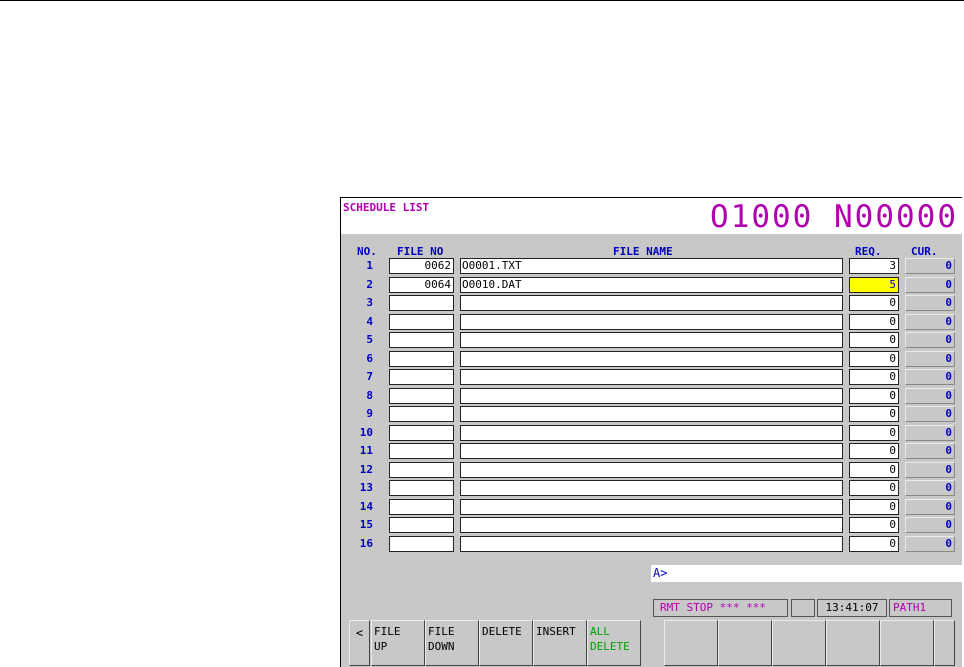 The width and height of the screenshot is (964, 667). What do you see at coordinates (556, 631) in the screenshot?
I see `insert-label: INSERT` at bounding box center [556, 631].